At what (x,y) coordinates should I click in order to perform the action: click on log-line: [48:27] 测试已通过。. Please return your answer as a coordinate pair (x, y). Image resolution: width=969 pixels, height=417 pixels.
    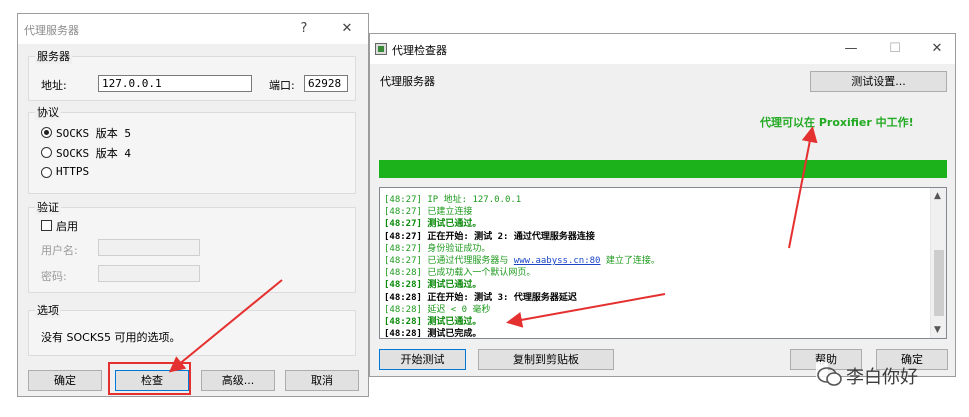
    Looking at the image, I should click on (432, 222).